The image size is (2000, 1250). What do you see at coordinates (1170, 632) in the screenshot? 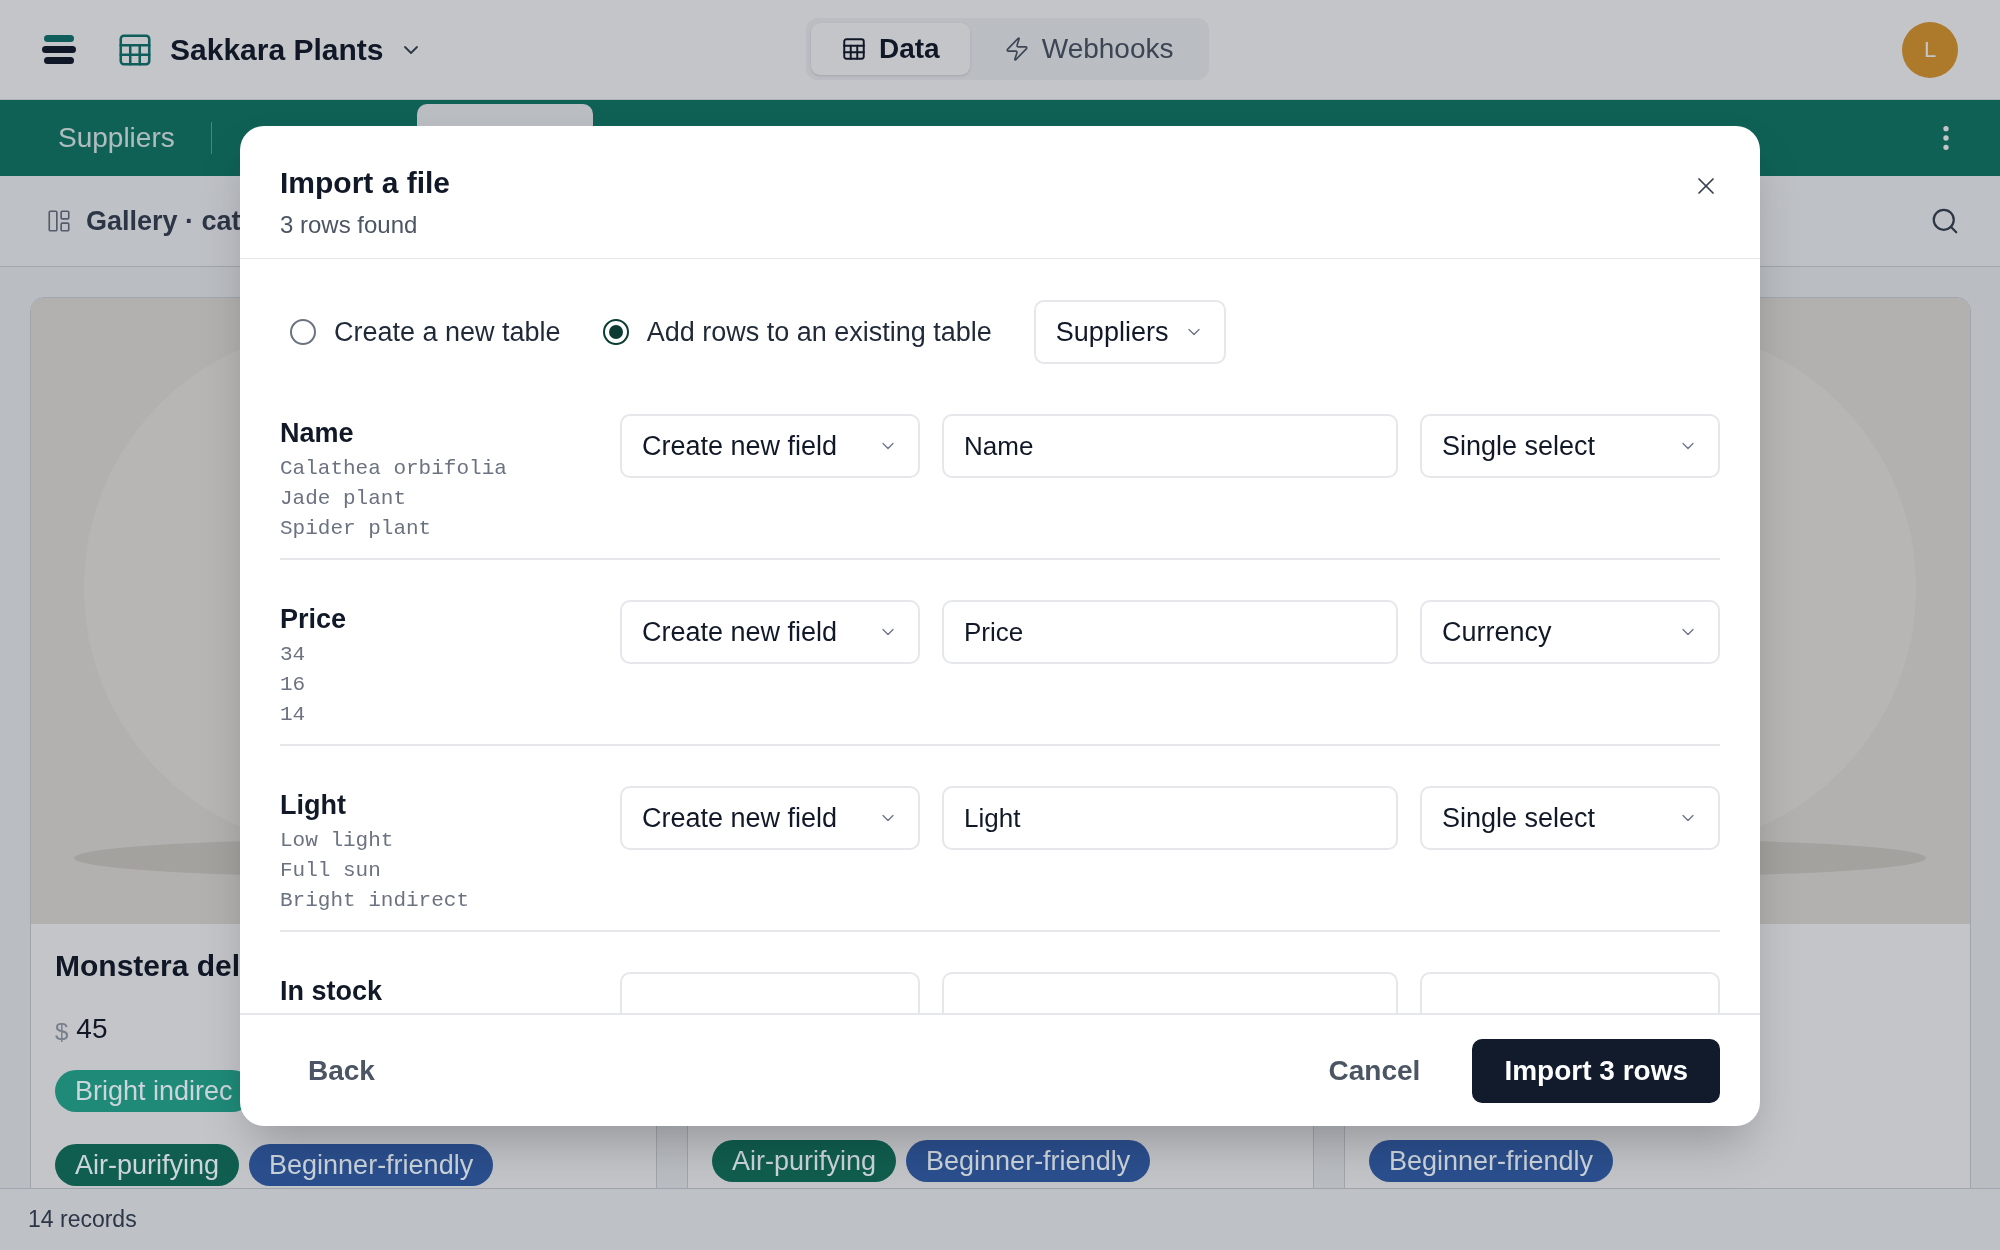
I see `field-name-input: Price` at bounding box center [1170, 632].